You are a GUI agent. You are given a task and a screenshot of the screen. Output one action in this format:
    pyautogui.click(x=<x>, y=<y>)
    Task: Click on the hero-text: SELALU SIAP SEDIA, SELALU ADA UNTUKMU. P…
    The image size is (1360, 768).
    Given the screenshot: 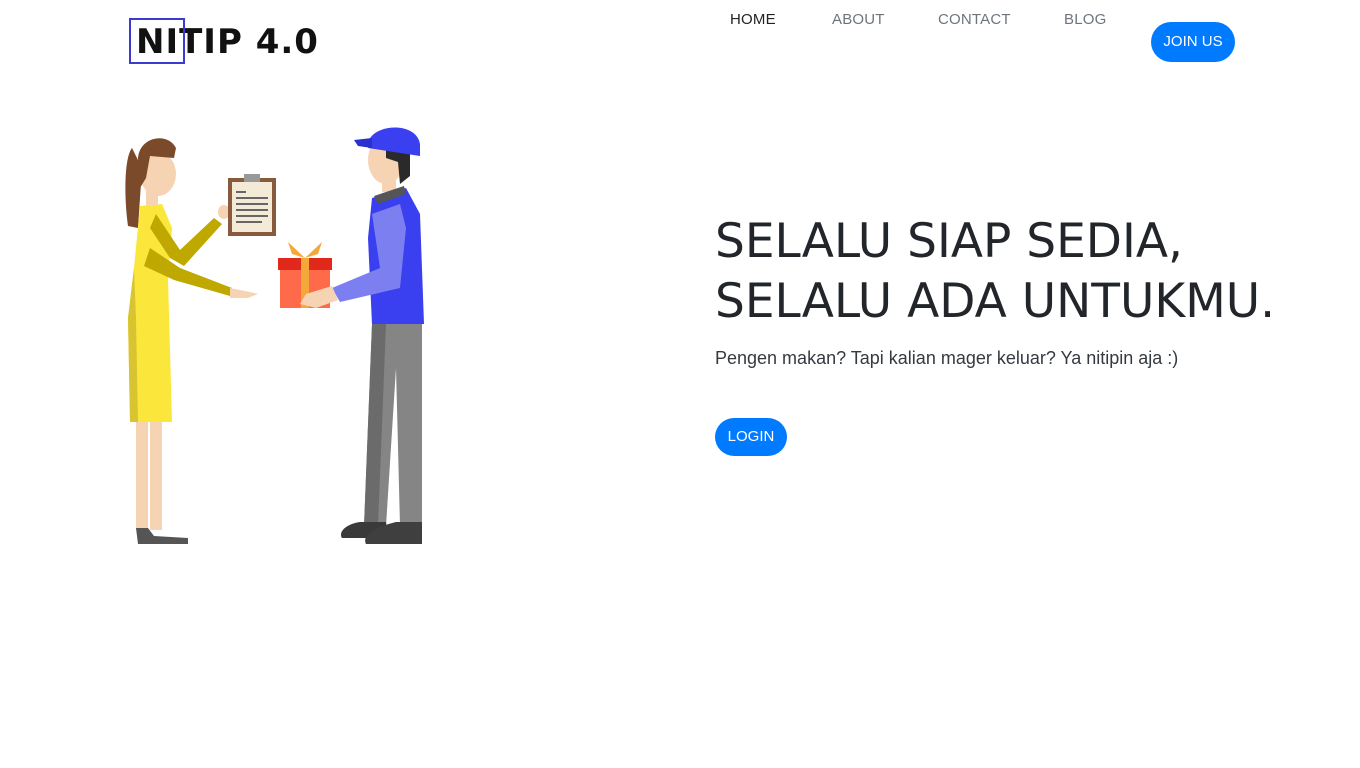 What is the action you would take?
    pyautogui.click(x=1015, y=291)
    